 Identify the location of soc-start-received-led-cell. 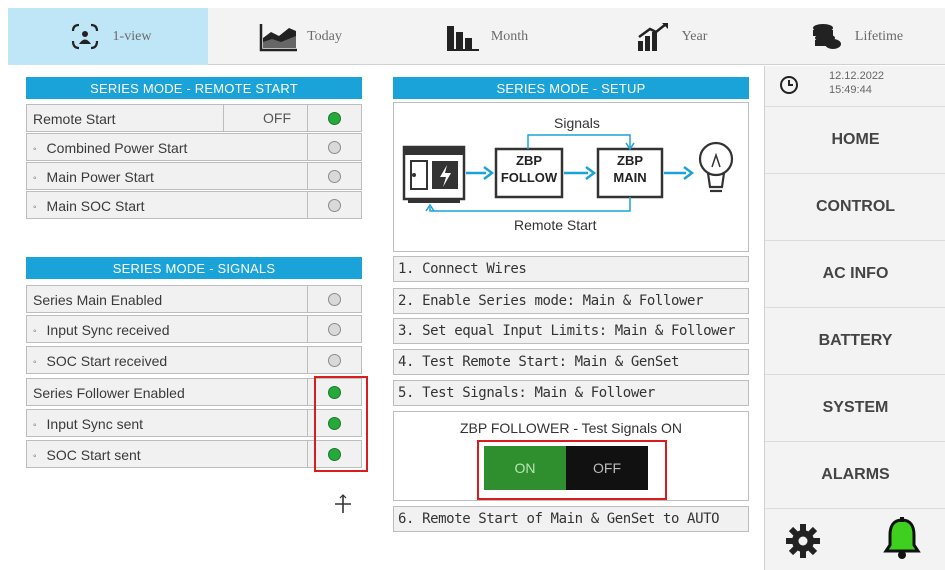
(334, 360).